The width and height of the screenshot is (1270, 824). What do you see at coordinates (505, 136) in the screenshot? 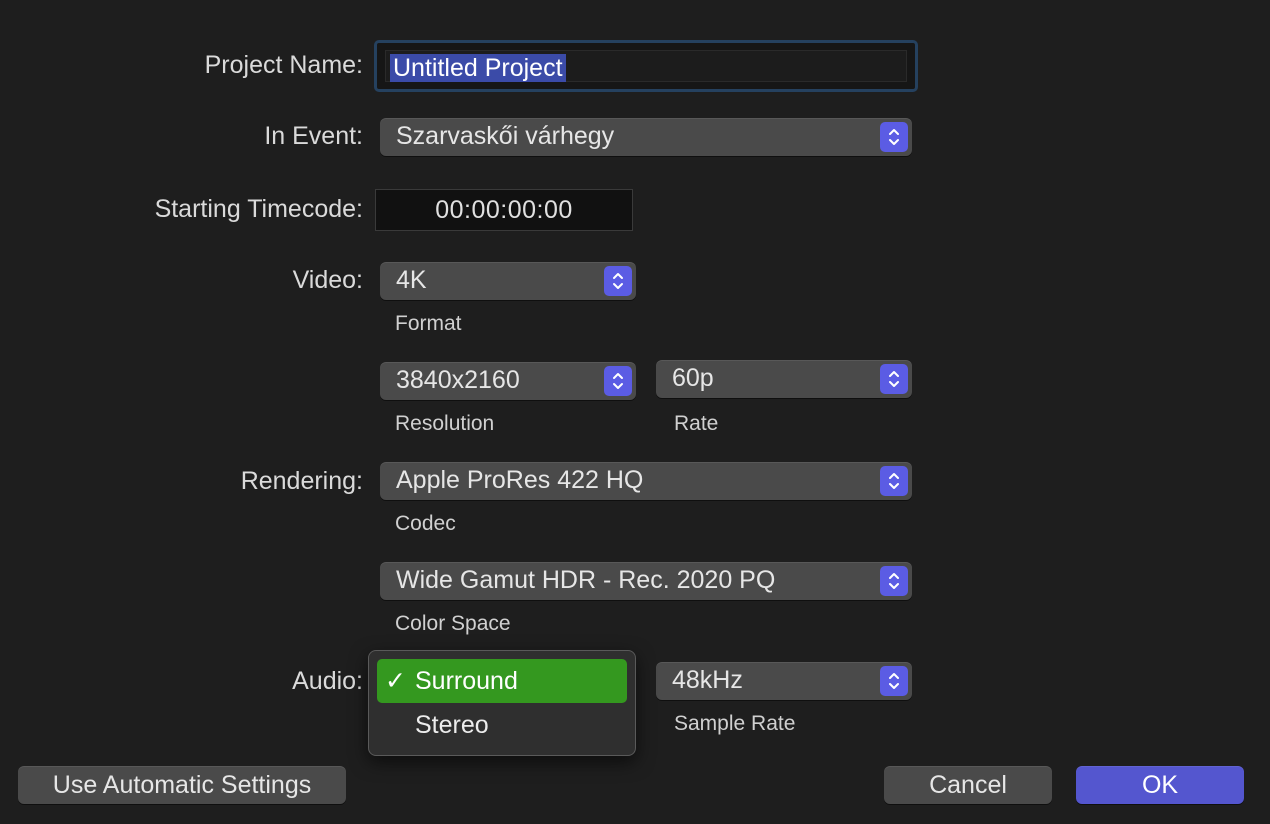
I see `in-event-value: Szarvaskői várhegy` at bounding box center [505, 136].